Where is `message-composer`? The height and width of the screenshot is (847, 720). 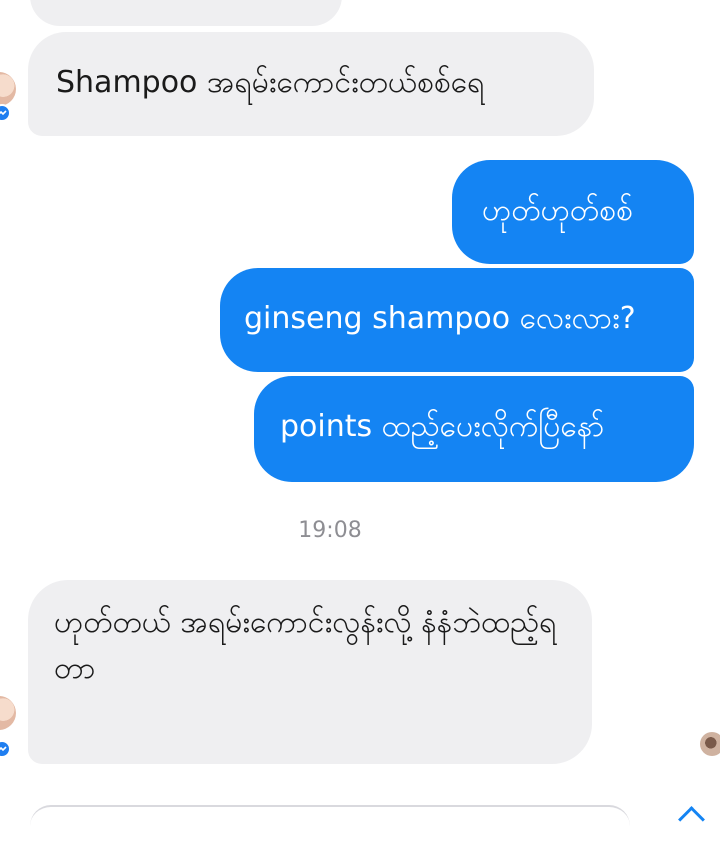 message-composer is located at coordinates (330, 826).